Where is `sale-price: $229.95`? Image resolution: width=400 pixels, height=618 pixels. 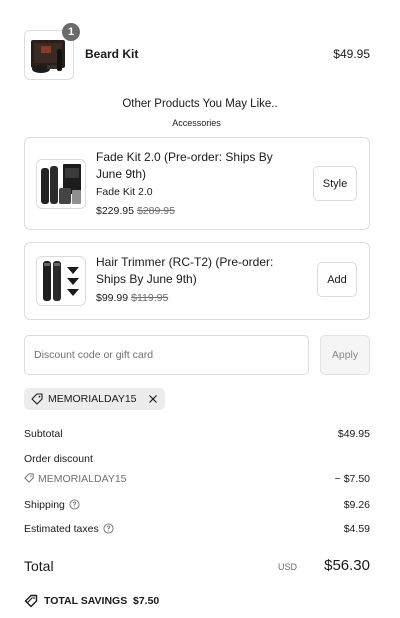
sale-price: $229.95 is located at coordinates (115, 211).